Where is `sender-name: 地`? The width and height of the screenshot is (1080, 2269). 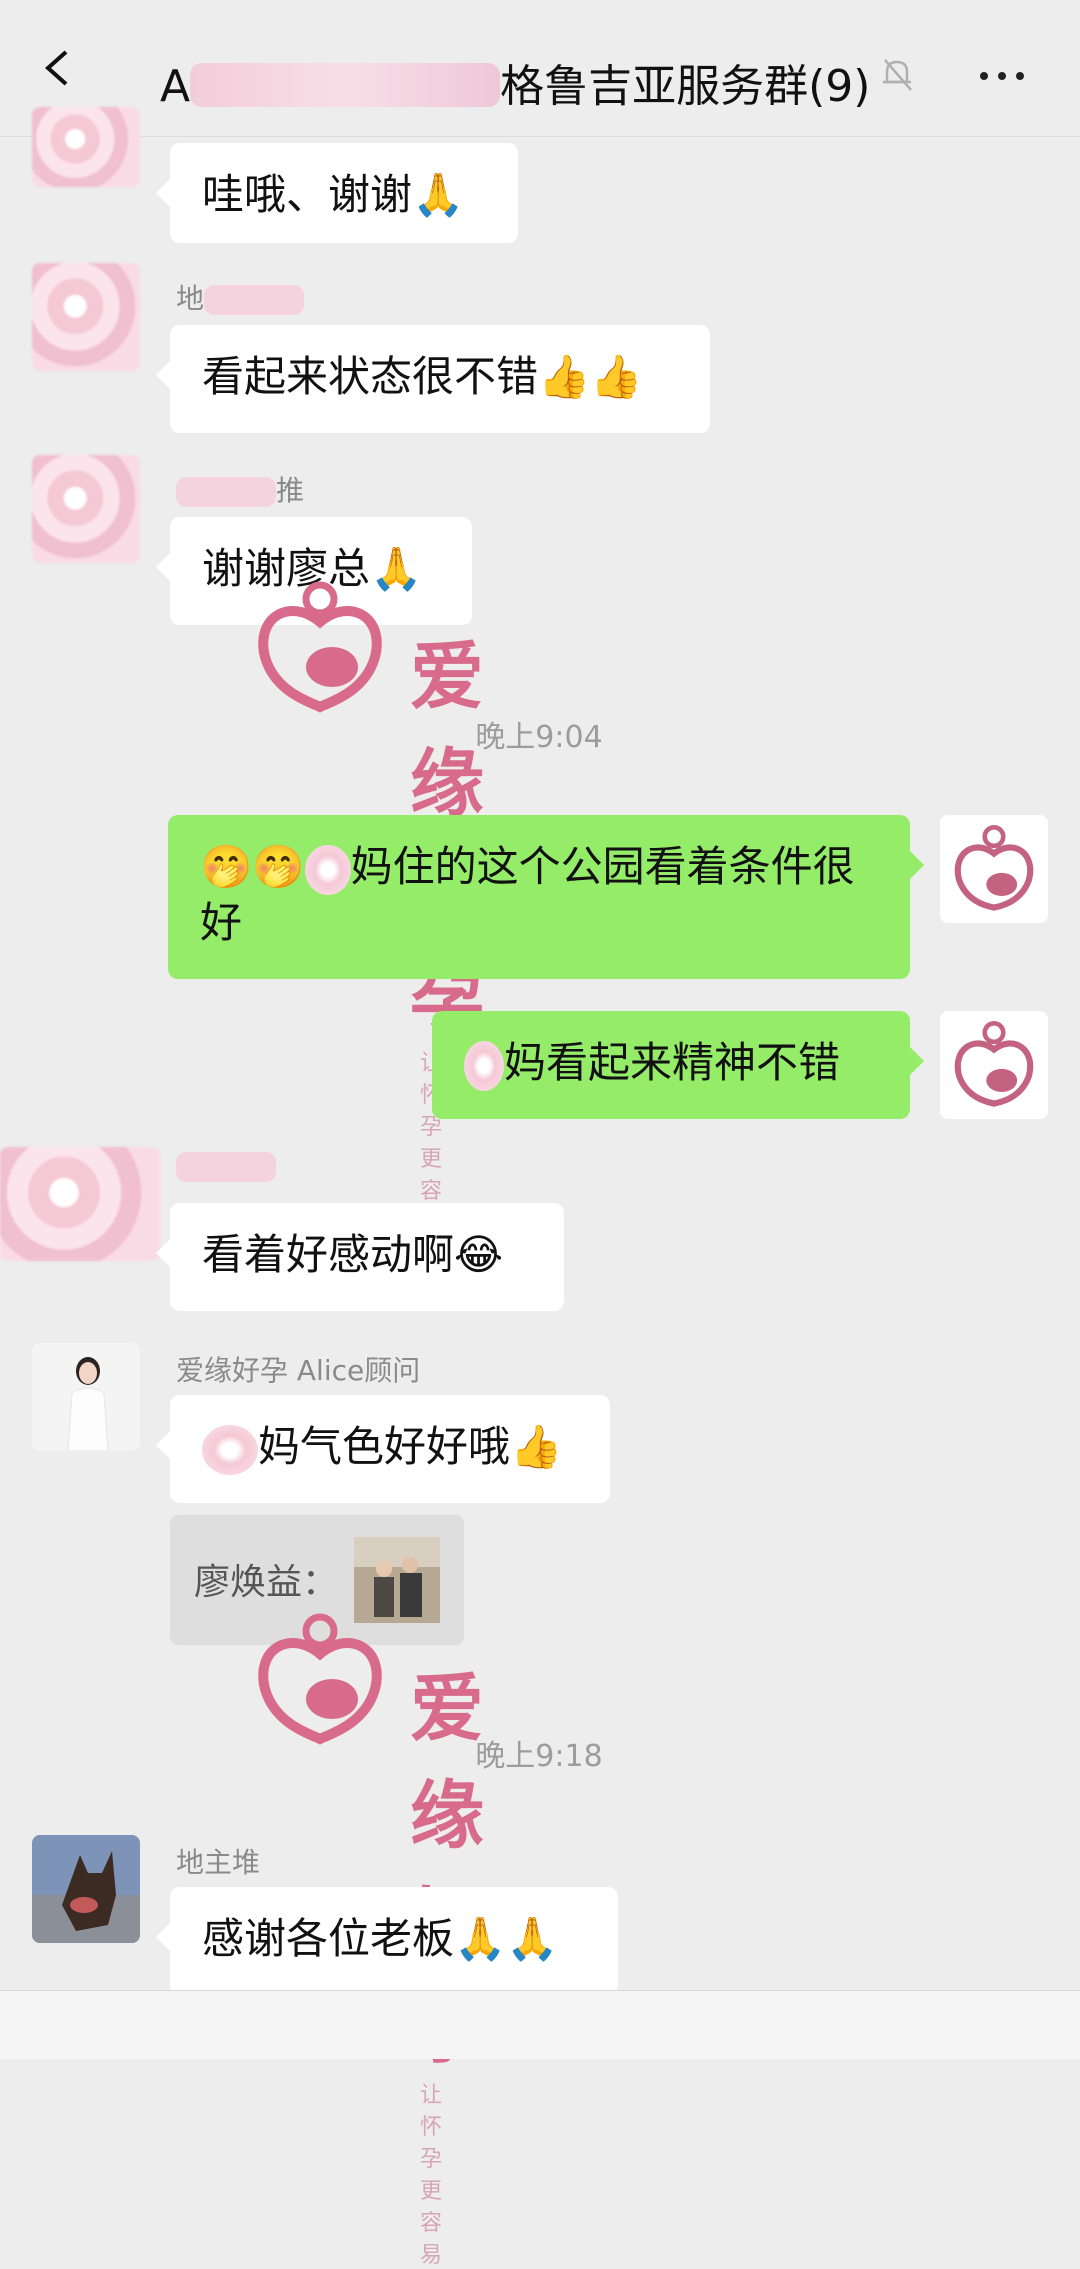 sender-name: 地 is located at coordinates (240, 297).